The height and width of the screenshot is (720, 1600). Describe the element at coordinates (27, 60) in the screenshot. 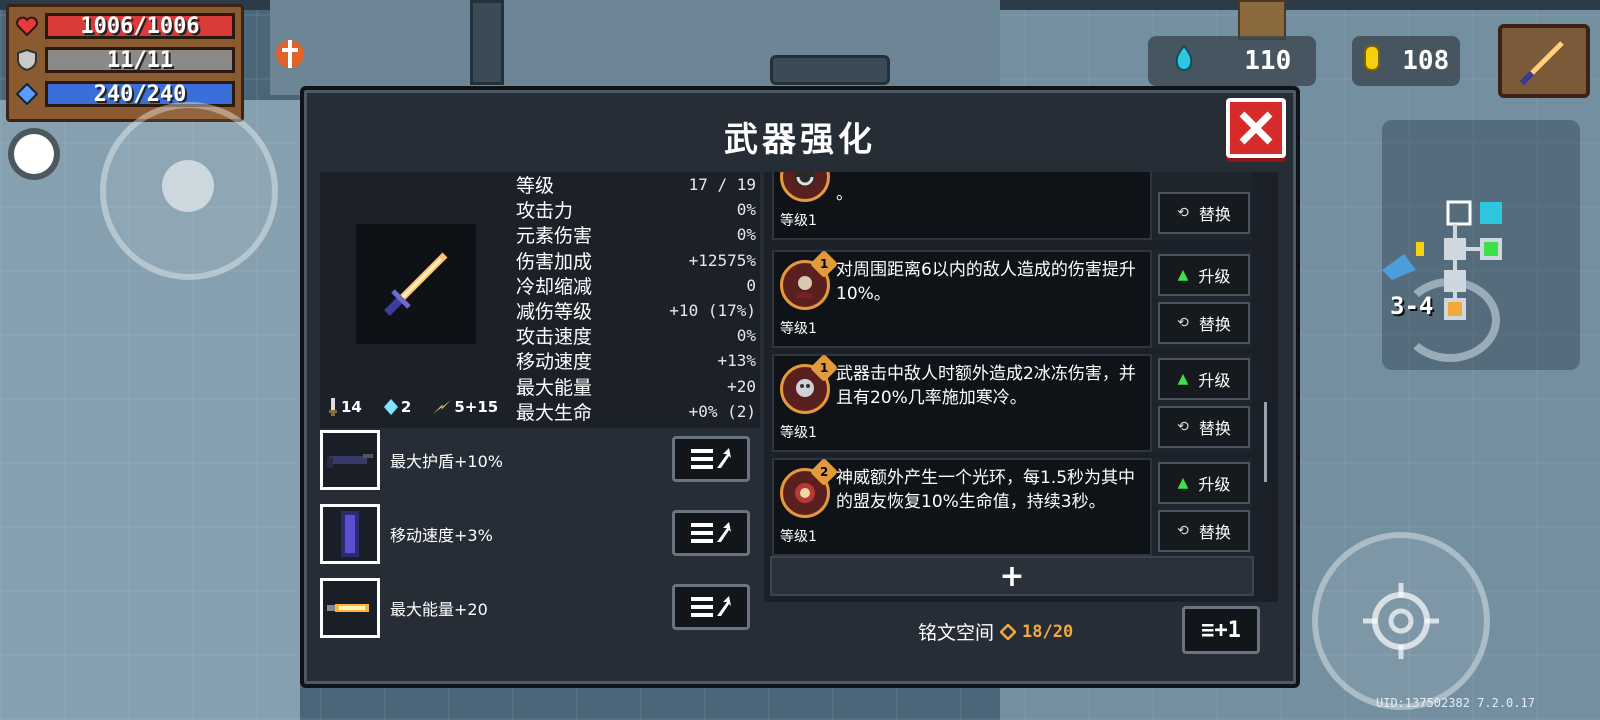

I see `shield-icon` at that location.